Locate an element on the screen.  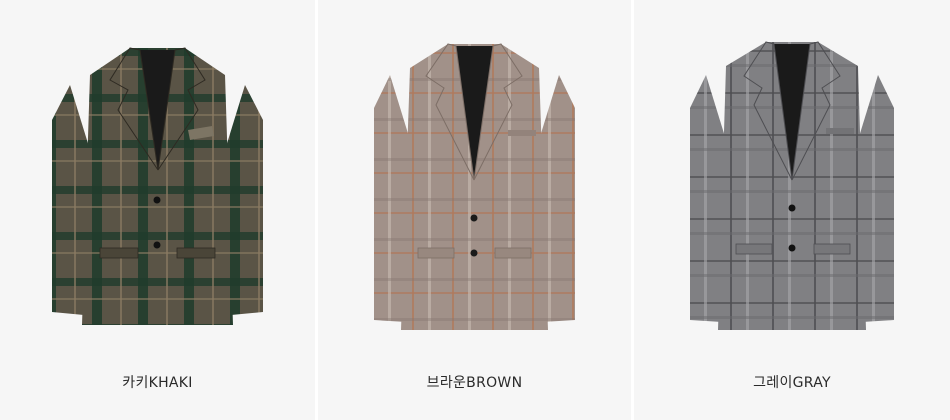
jacket-brown-illustration is located at coordinates (474, 186).